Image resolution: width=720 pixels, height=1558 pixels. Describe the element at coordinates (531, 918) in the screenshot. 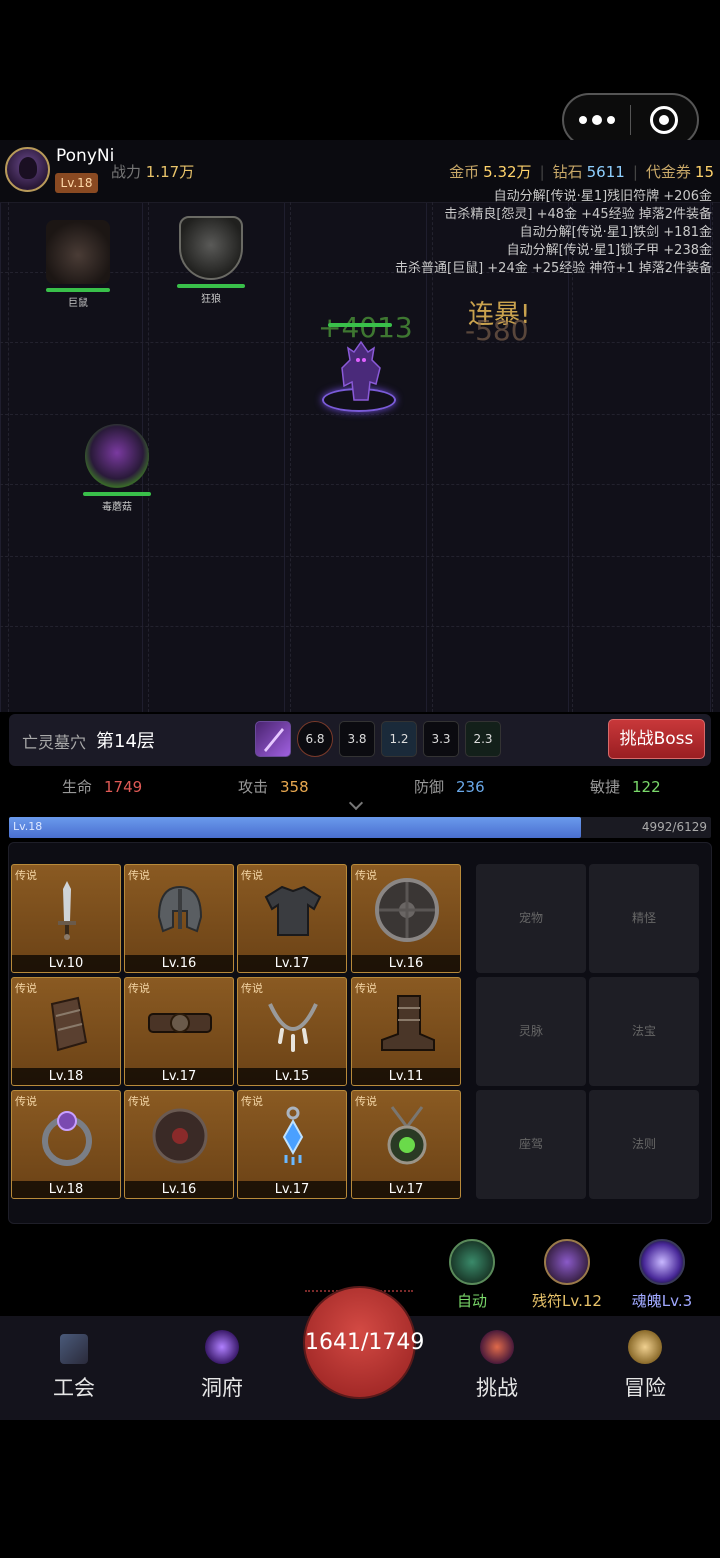

I see `locked-slot-pet: 宠物` at that location.